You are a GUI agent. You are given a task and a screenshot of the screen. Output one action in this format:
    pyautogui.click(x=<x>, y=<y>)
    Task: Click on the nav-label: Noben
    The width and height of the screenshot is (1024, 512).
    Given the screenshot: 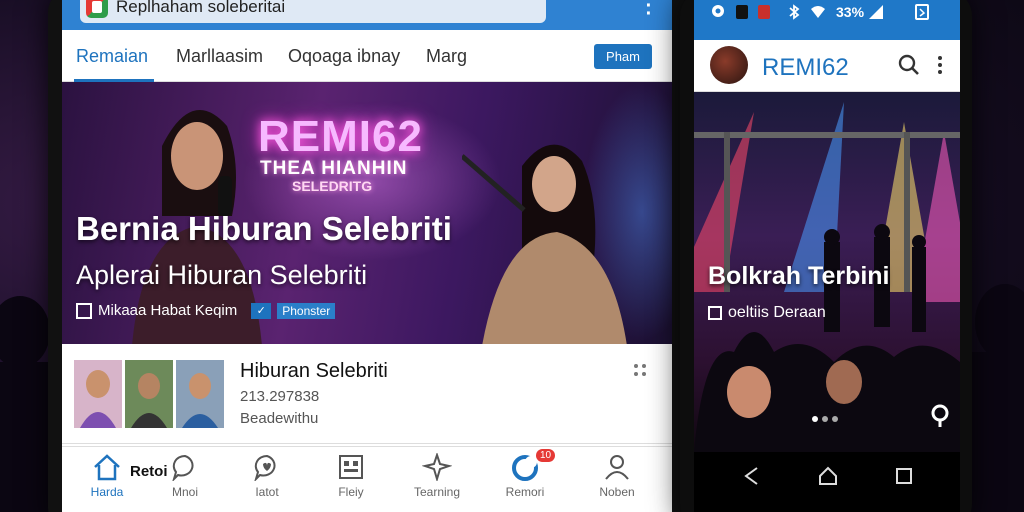 What is the action you would take?
    pyautogui.click(x=617, y=492)
    